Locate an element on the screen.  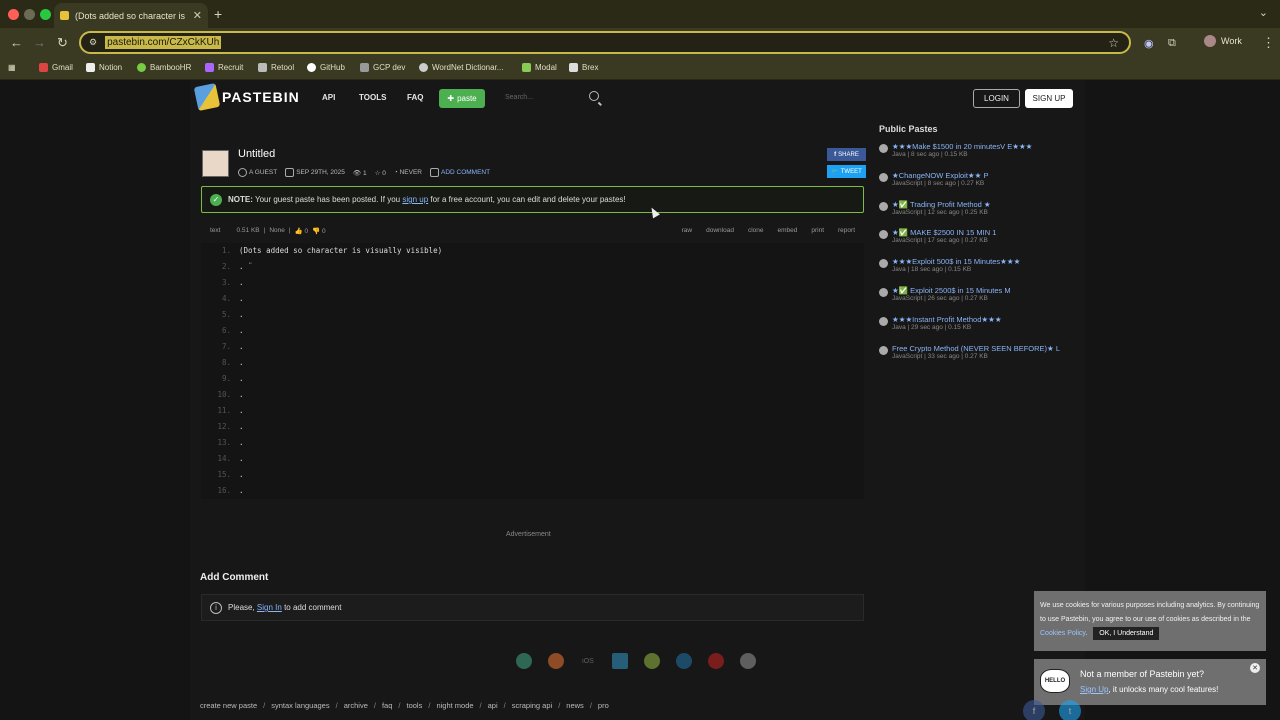
extensions-puzzle-icon: ⧉ is located at coordinates (1172, 43).